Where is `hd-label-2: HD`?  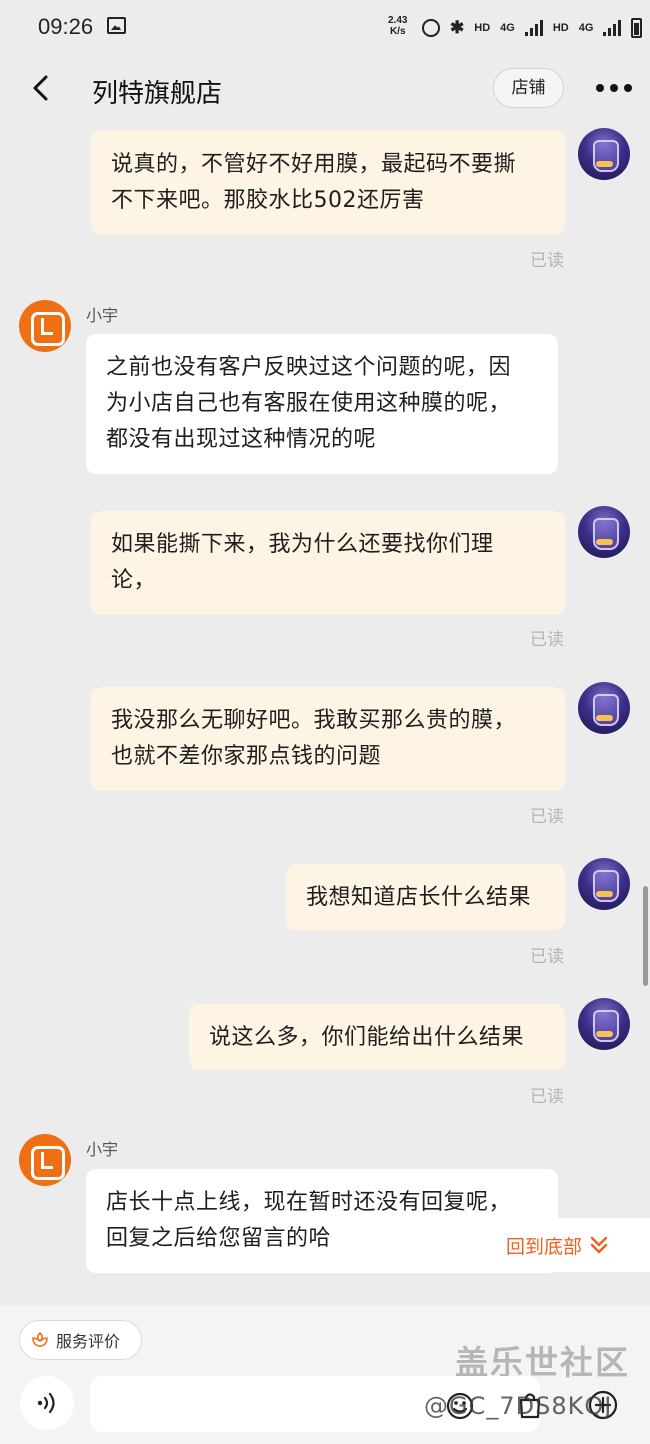
hd-label-2: HD is located at coordinates (560, 28).